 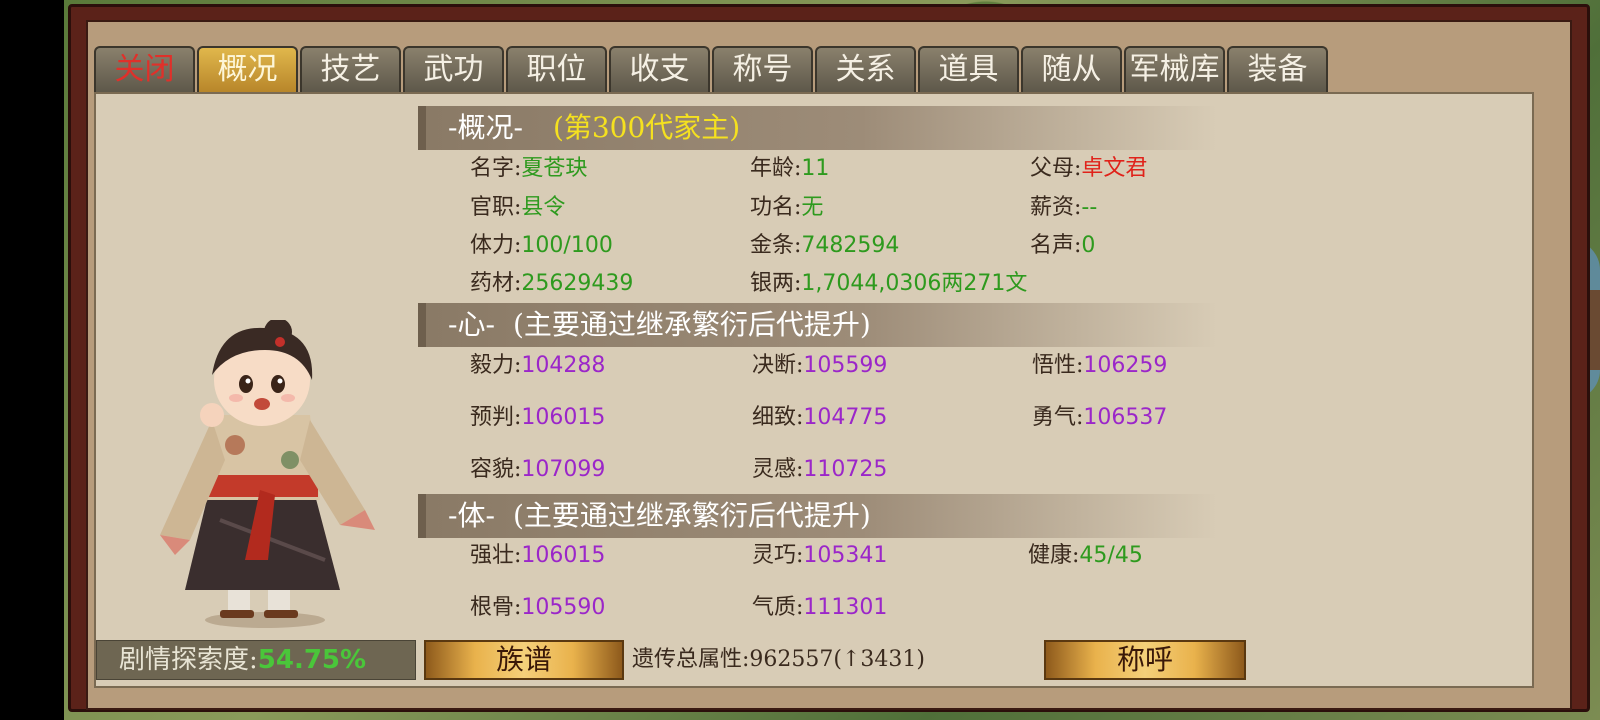 What do you see at coordinates (812, 207) in the screenshot?
I see `field-merit-value: 无` at bounding box center [812, 207].